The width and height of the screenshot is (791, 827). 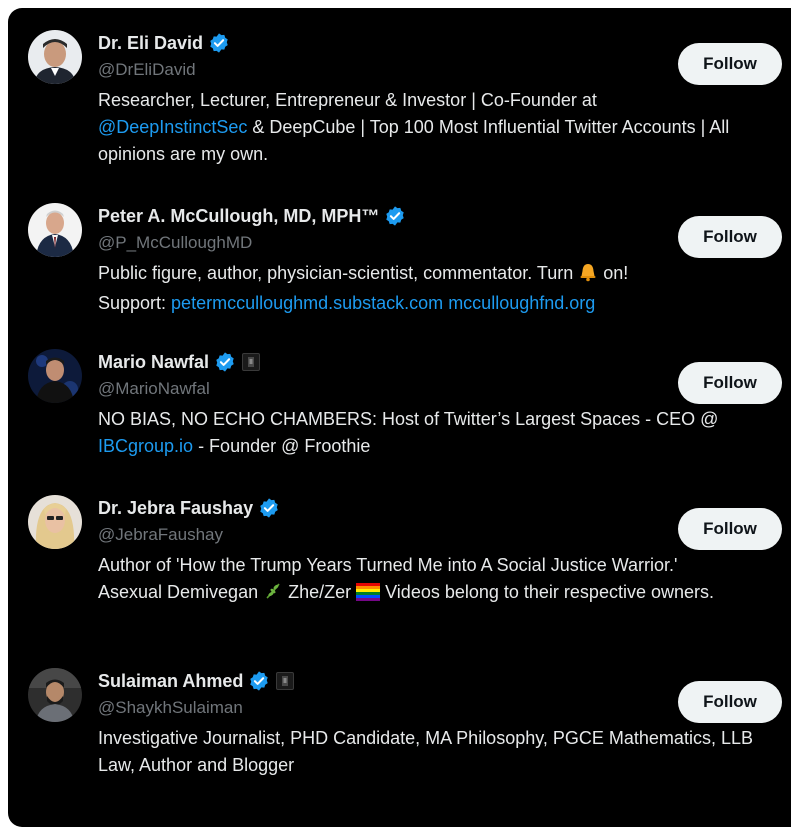 What do you see at coordinates (282, 446) in the screenshot?
I see `bio-text: - Founder @ Froothie` at bounding box center [282, 446].